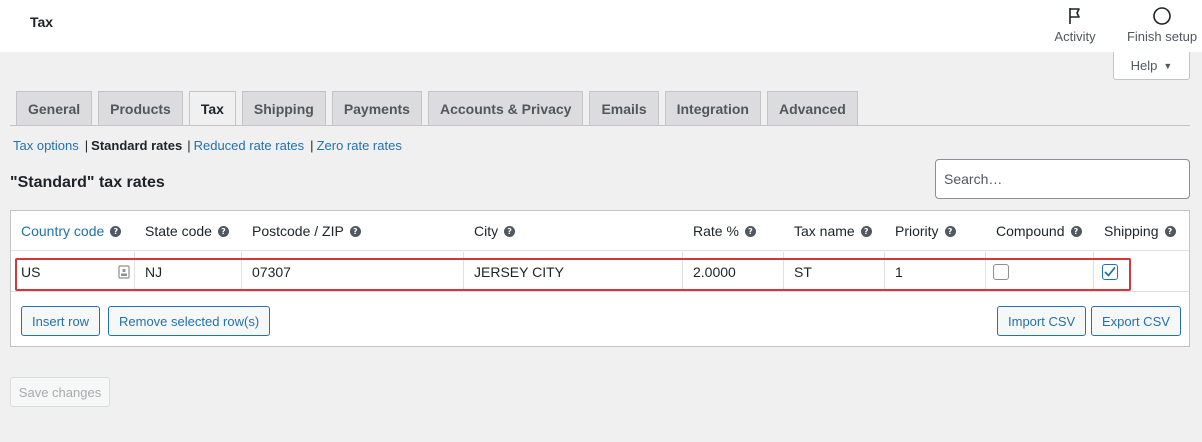 This screenshot has width=1202, height=442. I want to click on import-csv-button: Import CSV, so click(1042, 321).